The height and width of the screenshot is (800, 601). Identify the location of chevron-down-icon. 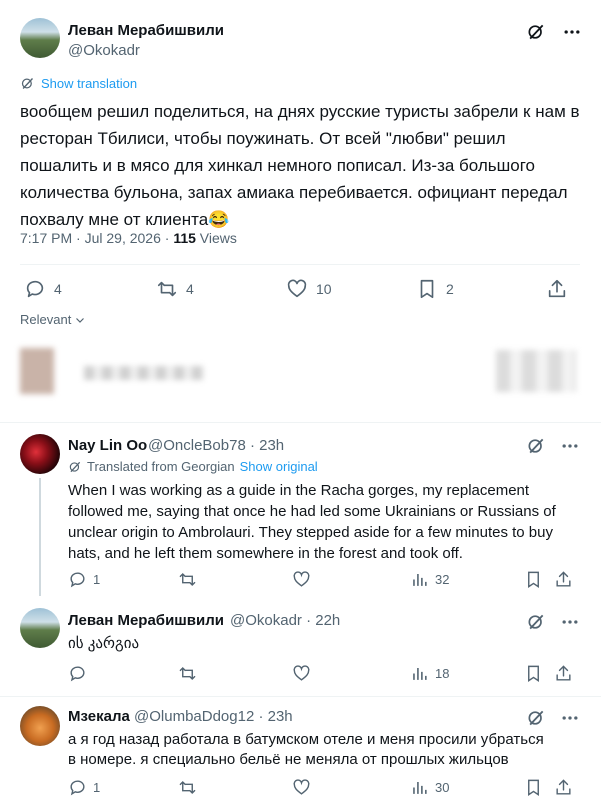
(80, 320).